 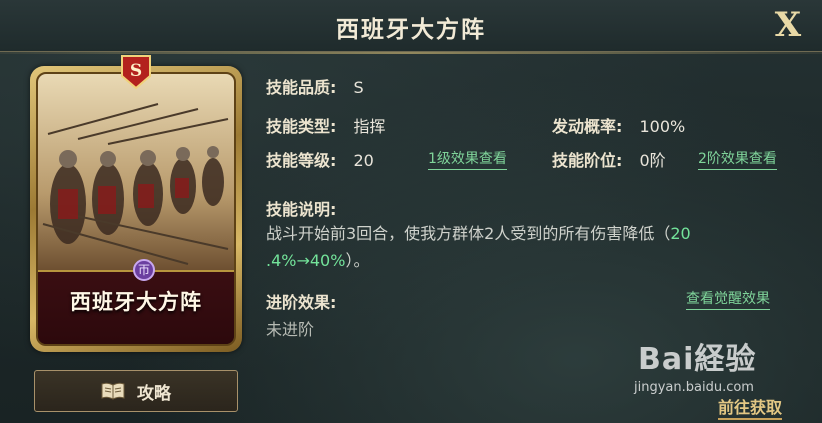 What do you see at coordinates (306, 260) in the screenshot?
I see `desc-highlight-b: .4%→40%` at bounding box center [306, 260].